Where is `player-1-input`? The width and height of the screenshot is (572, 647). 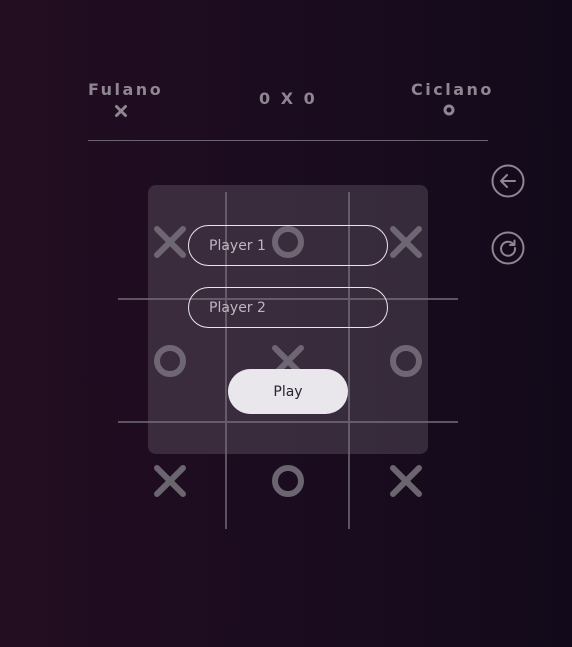 player-1-input is located at coordinates (288, 245).